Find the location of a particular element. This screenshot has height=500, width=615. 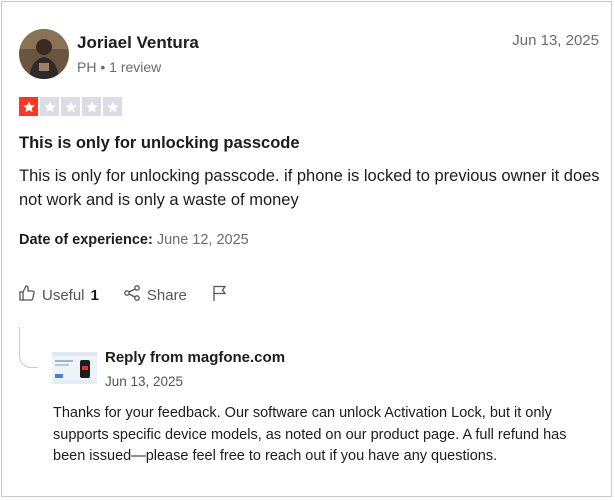

share-button: Share is located at coordinates (155, 295).